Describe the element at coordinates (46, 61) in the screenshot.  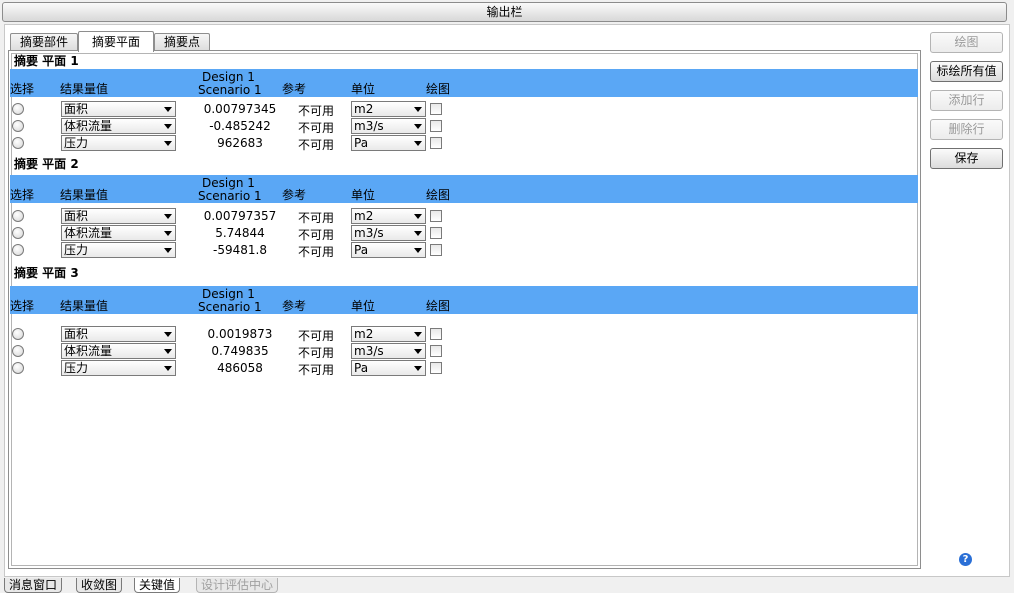
I see `section-title: 摘要 平面 1` at that location.